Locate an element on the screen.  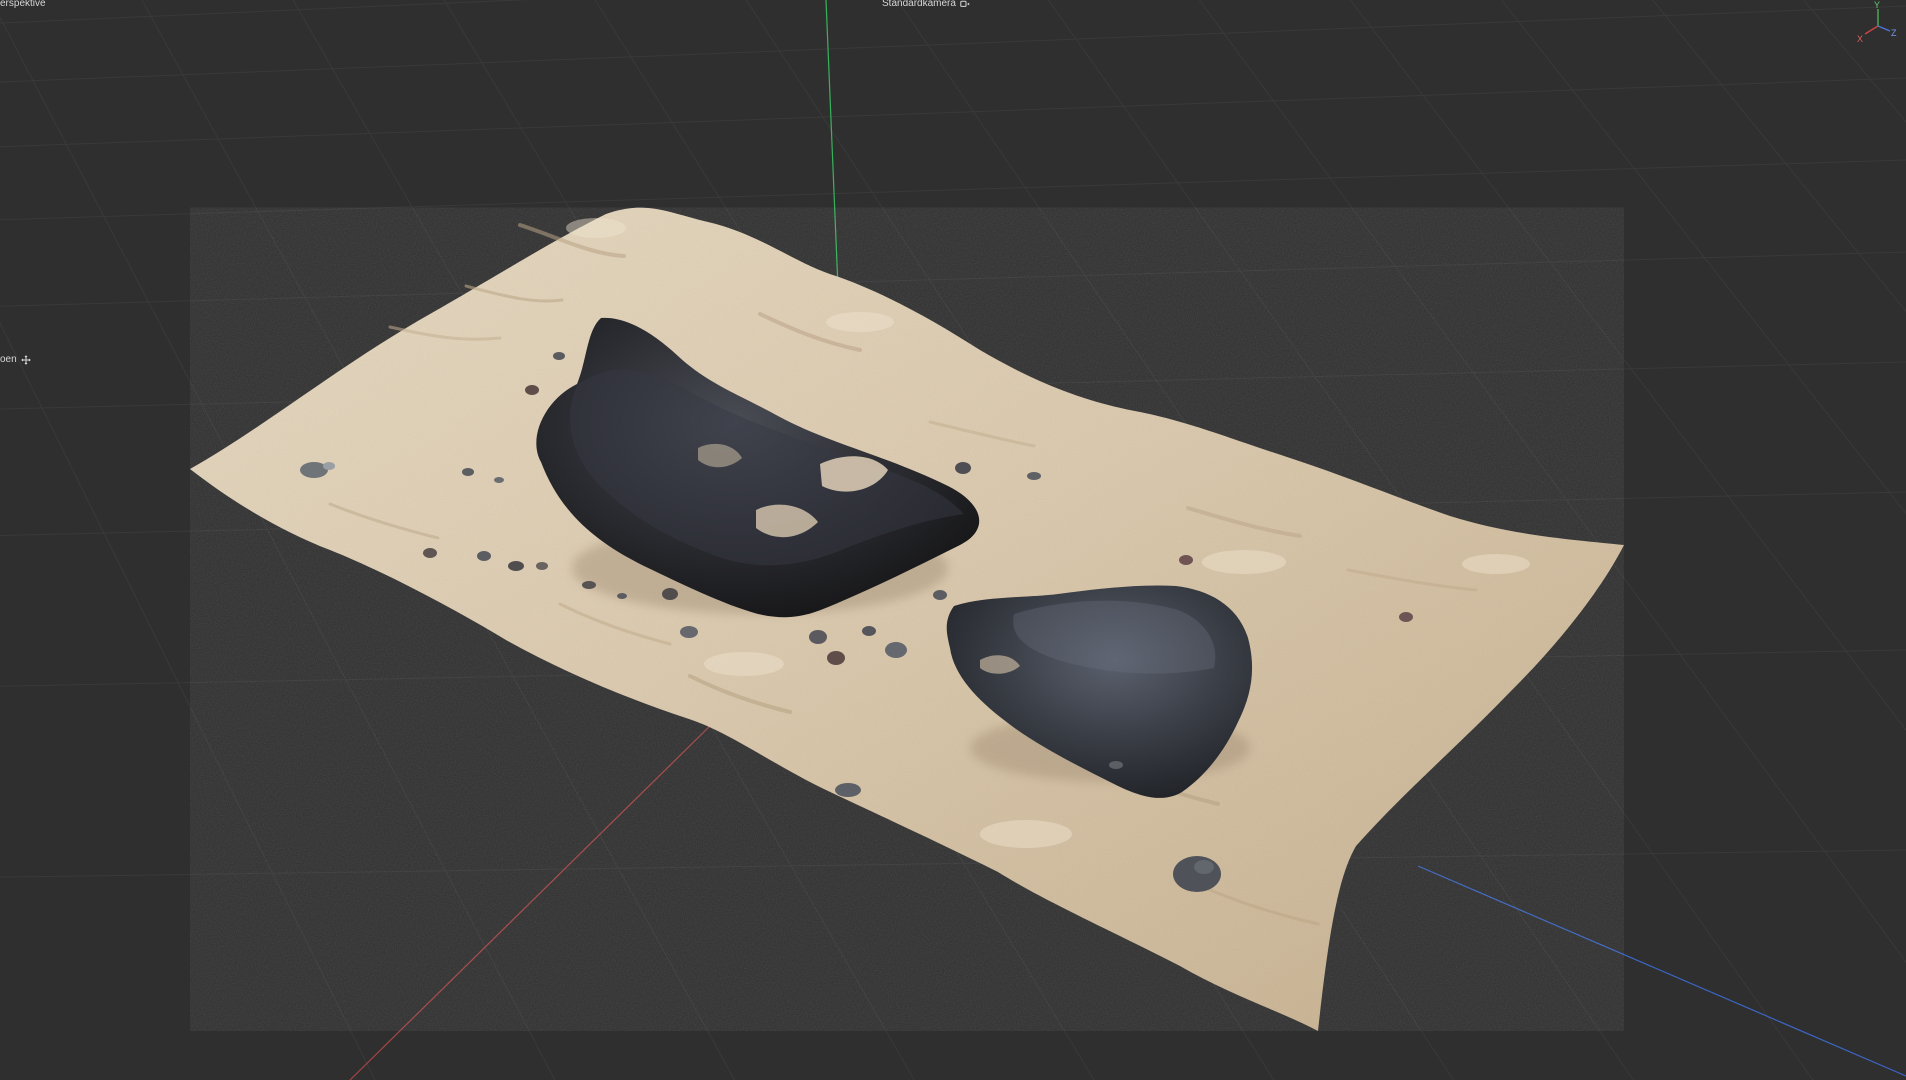
small-rock is located at coordinates (1099, 691).